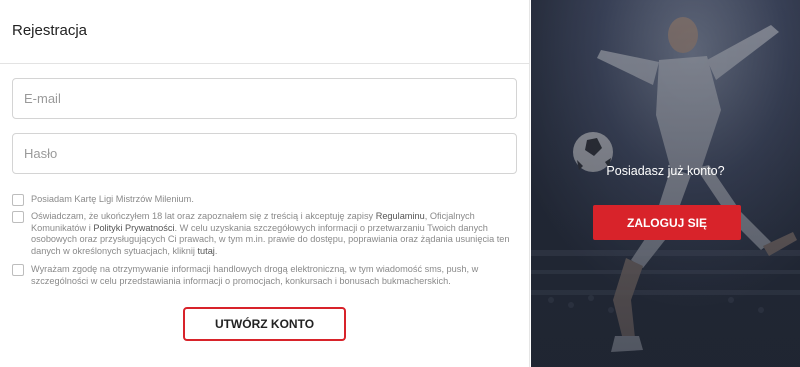  What do you see at coordinates (18, 217) in the screenshot?
I see `consent-terms-checkbox` at bounding box center [18, 217].